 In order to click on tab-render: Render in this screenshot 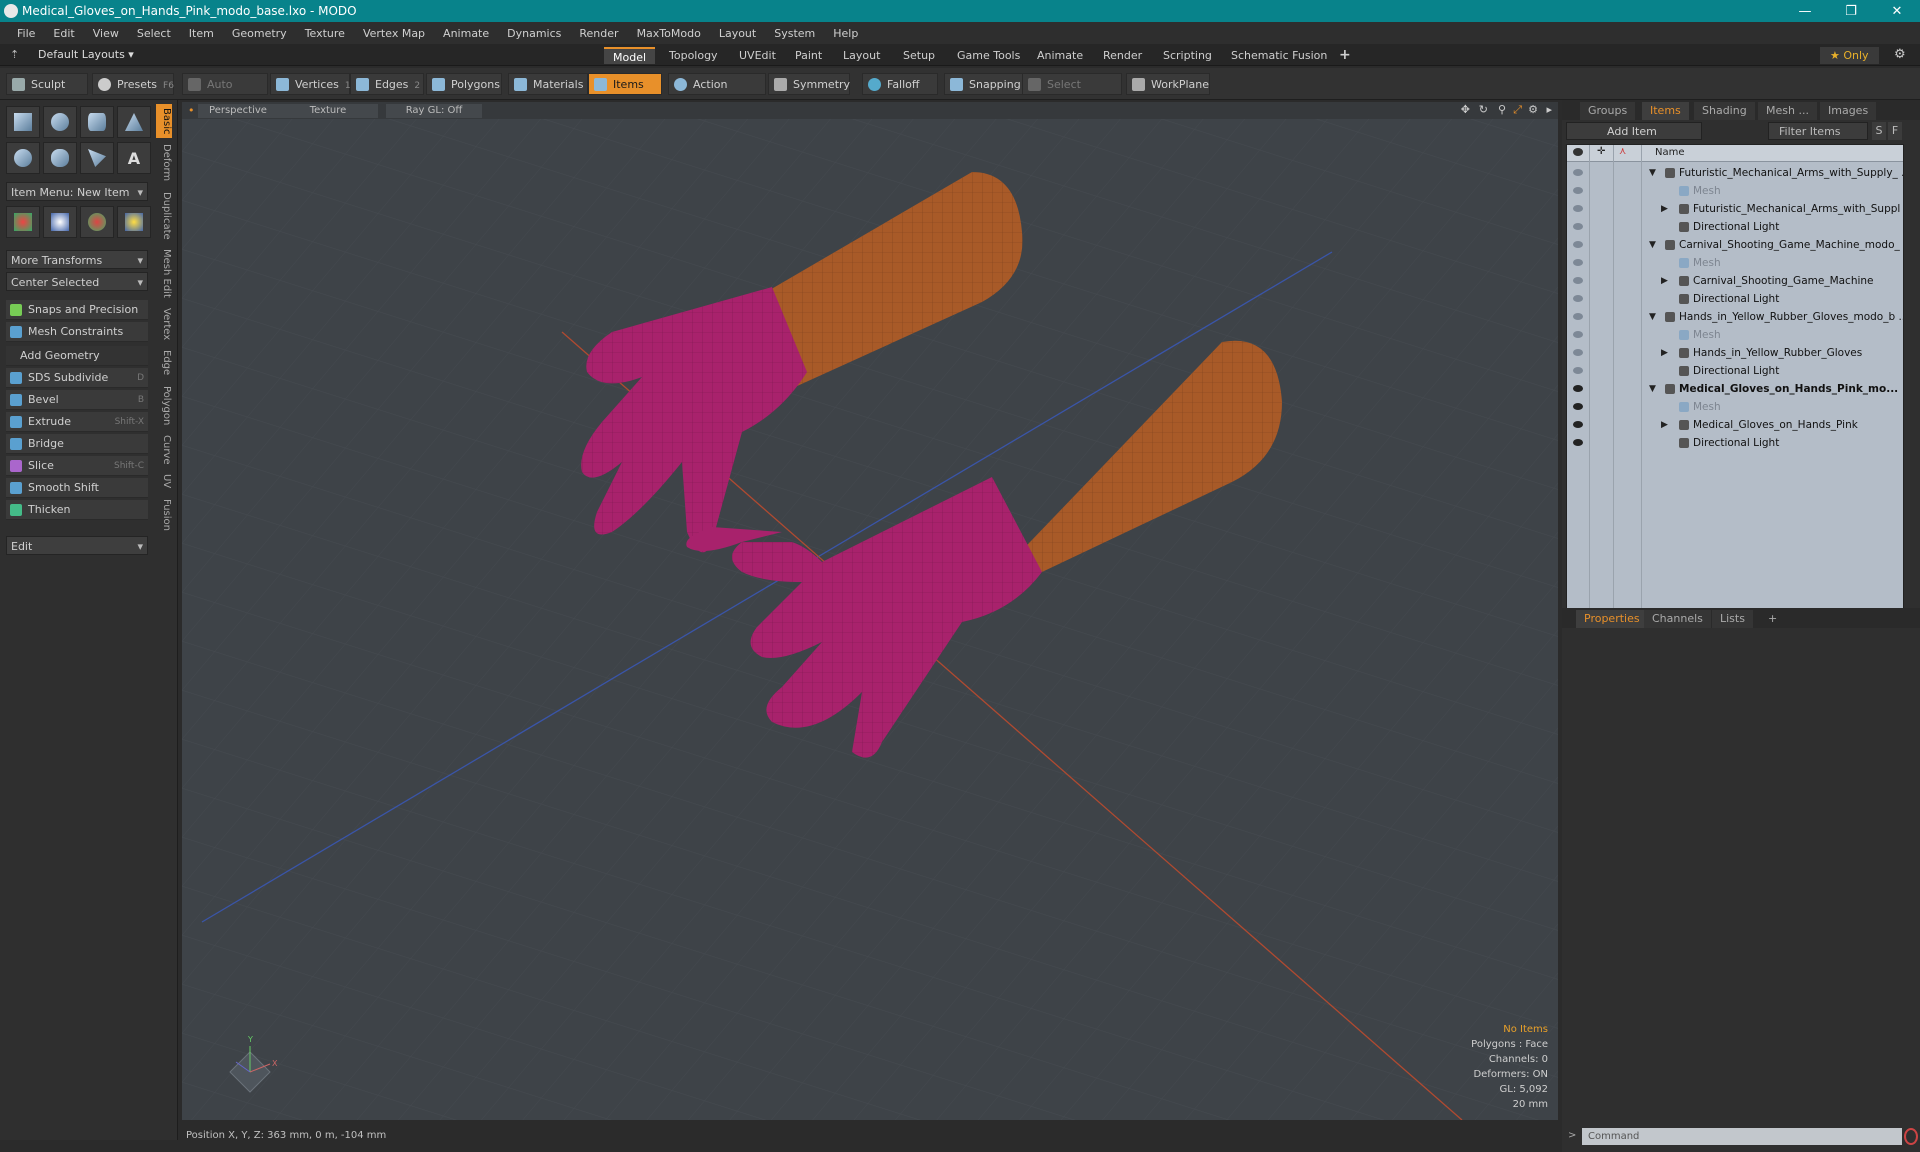, I will do `click(1122, 55)`.